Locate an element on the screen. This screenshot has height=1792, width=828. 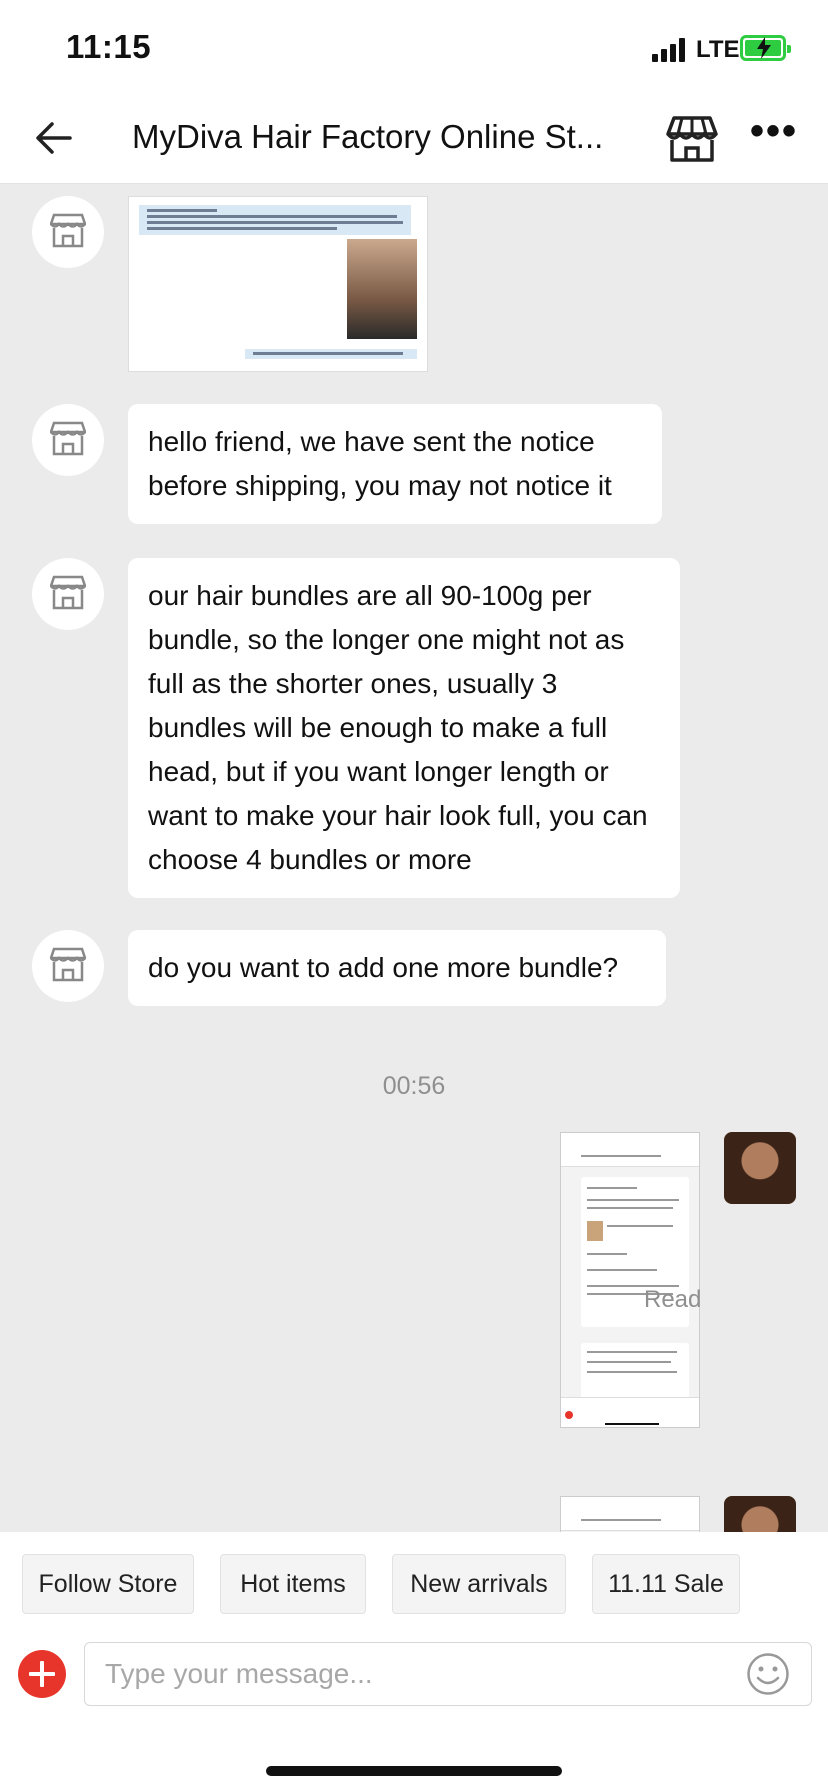
emoji-button is located at coordinates (768, 1674).